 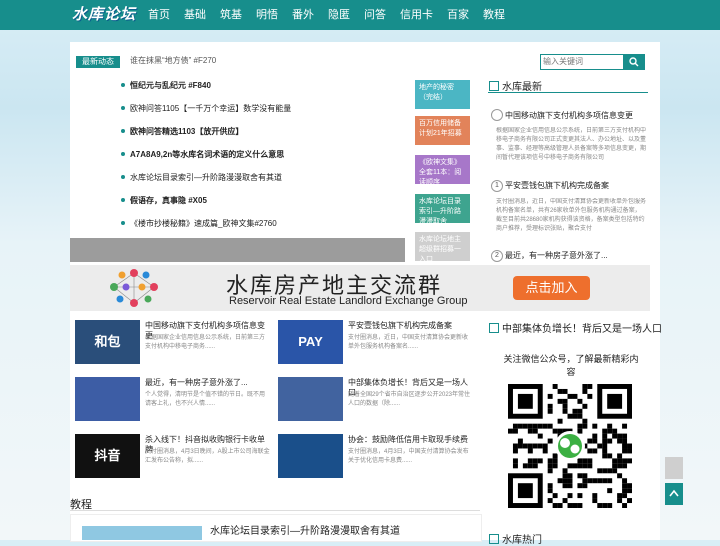 I want to click on thumbnail-label: PAY, so click(x=310, y=341).